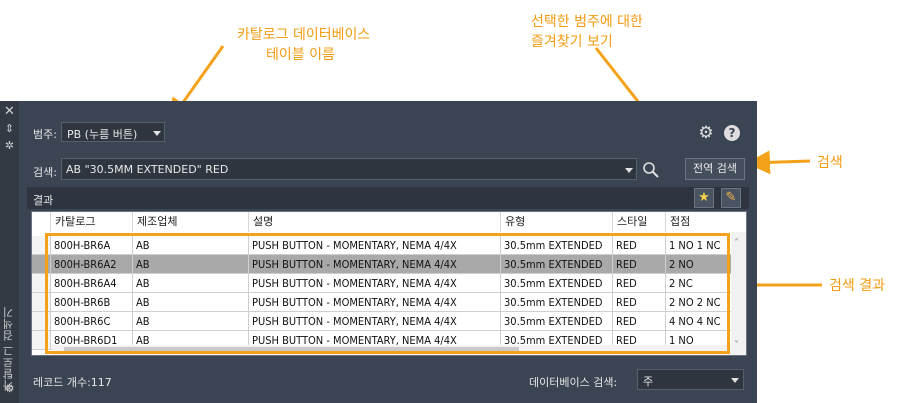  What do you see at coordinates (9, 252) in the screenshot?
I see `palette-strip: ✕ ⇕ ✲ 카탈로그 검색기 ⚙` at bounding box center [9, 252].